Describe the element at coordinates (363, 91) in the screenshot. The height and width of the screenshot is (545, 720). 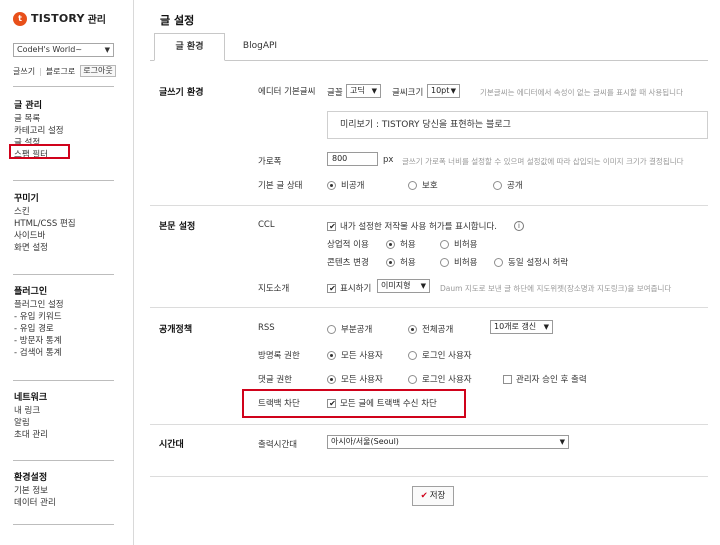
I see `font-select: 고딕 ▼` at that location.